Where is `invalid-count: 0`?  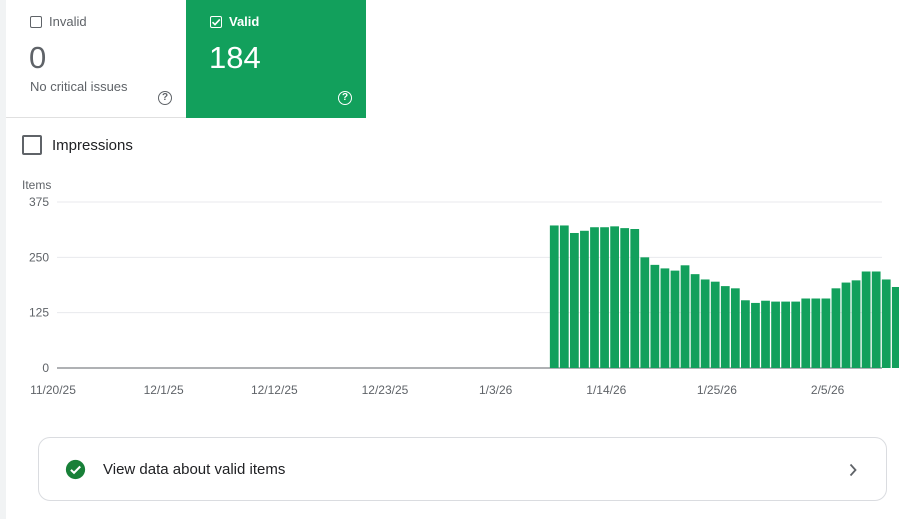 invalid-count: 0 is located at coordinates (38, 57).